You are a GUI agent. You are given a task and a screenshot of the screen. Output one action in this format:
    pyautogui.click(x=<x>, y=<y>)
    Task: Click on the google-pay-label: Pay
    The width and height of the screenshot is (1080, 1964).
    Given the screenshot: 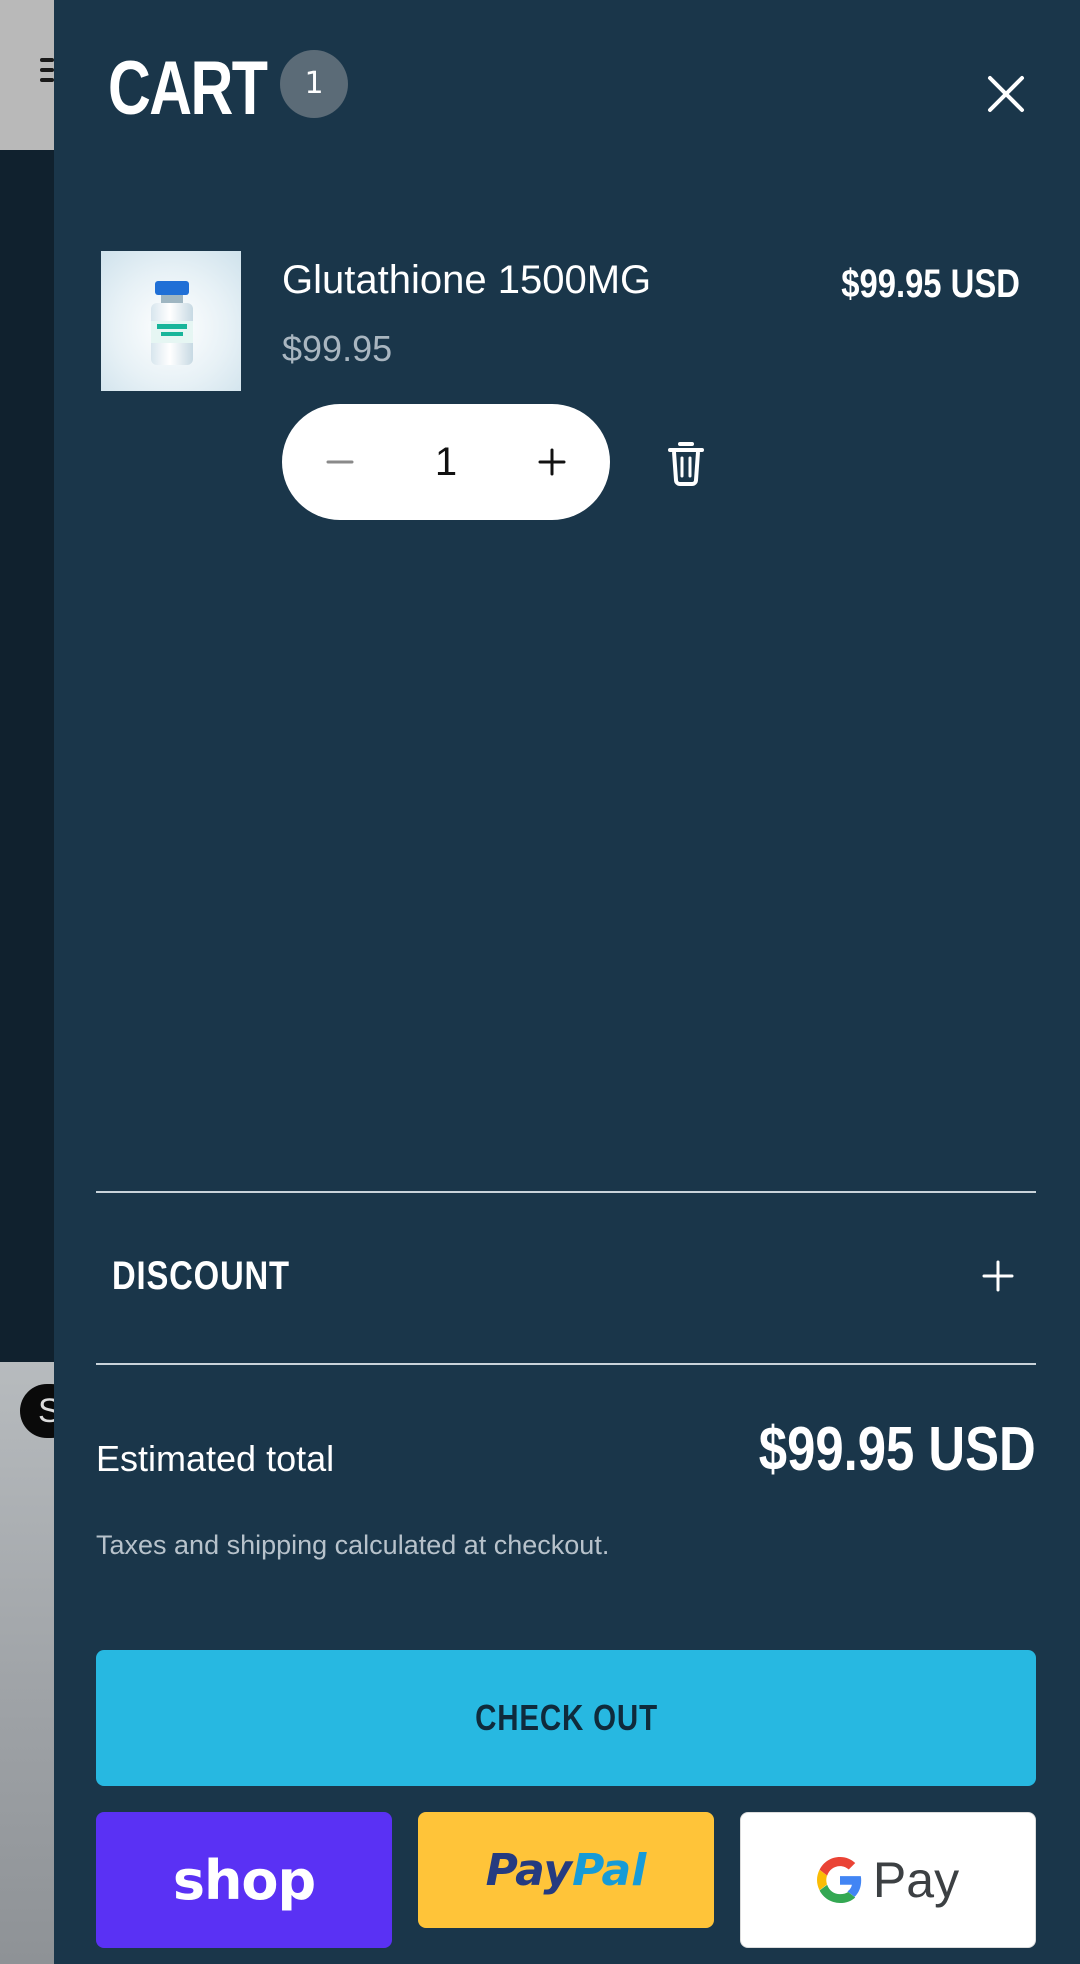 What is the action you would take?
    pyautogui.click(x=916, y=1880)
    